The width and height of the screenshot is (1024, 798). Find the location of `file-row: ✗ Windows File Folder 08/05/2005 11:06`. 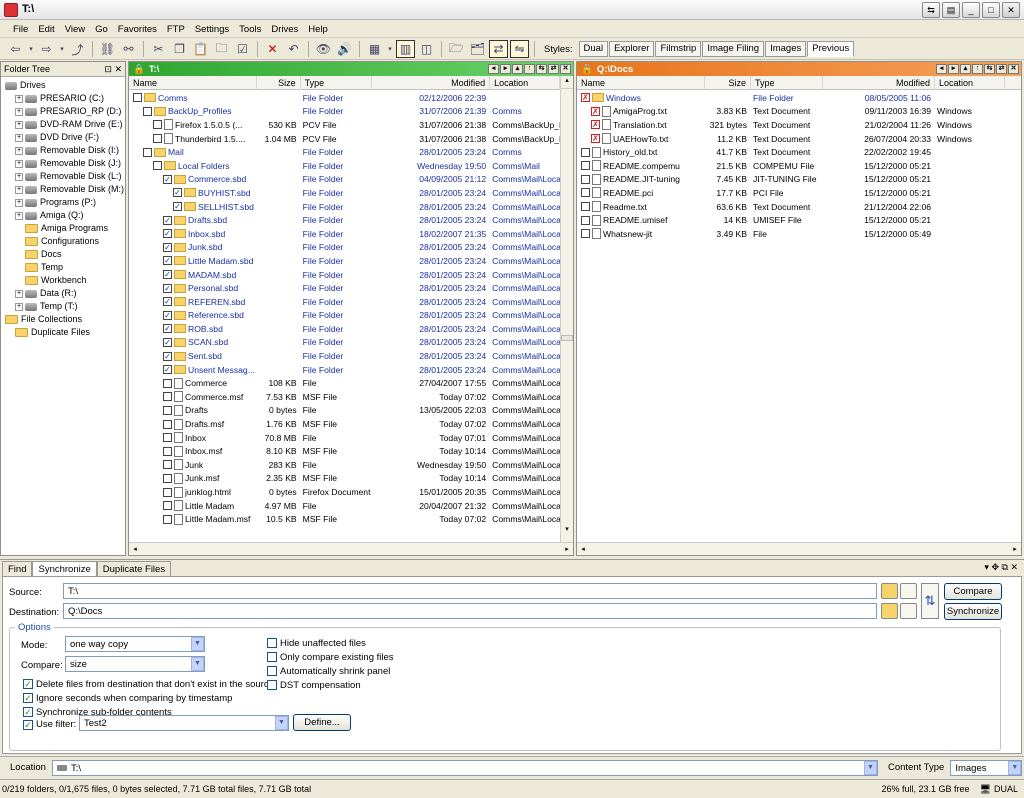

file-row: ✗ Windows File Folder 08/05/2005 11:06 is located at coordinates (799, 98).